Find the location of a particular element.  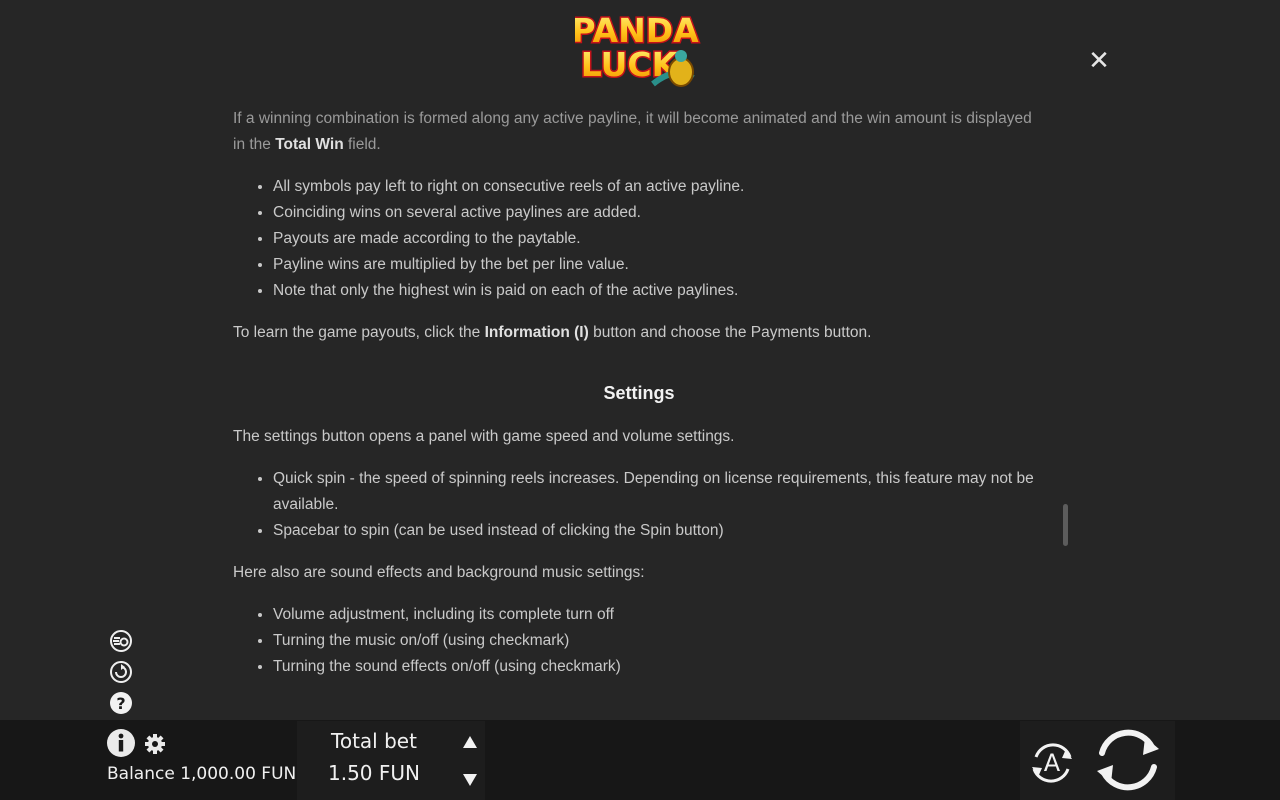

bet-stepper is located at coordinates (470, 760).